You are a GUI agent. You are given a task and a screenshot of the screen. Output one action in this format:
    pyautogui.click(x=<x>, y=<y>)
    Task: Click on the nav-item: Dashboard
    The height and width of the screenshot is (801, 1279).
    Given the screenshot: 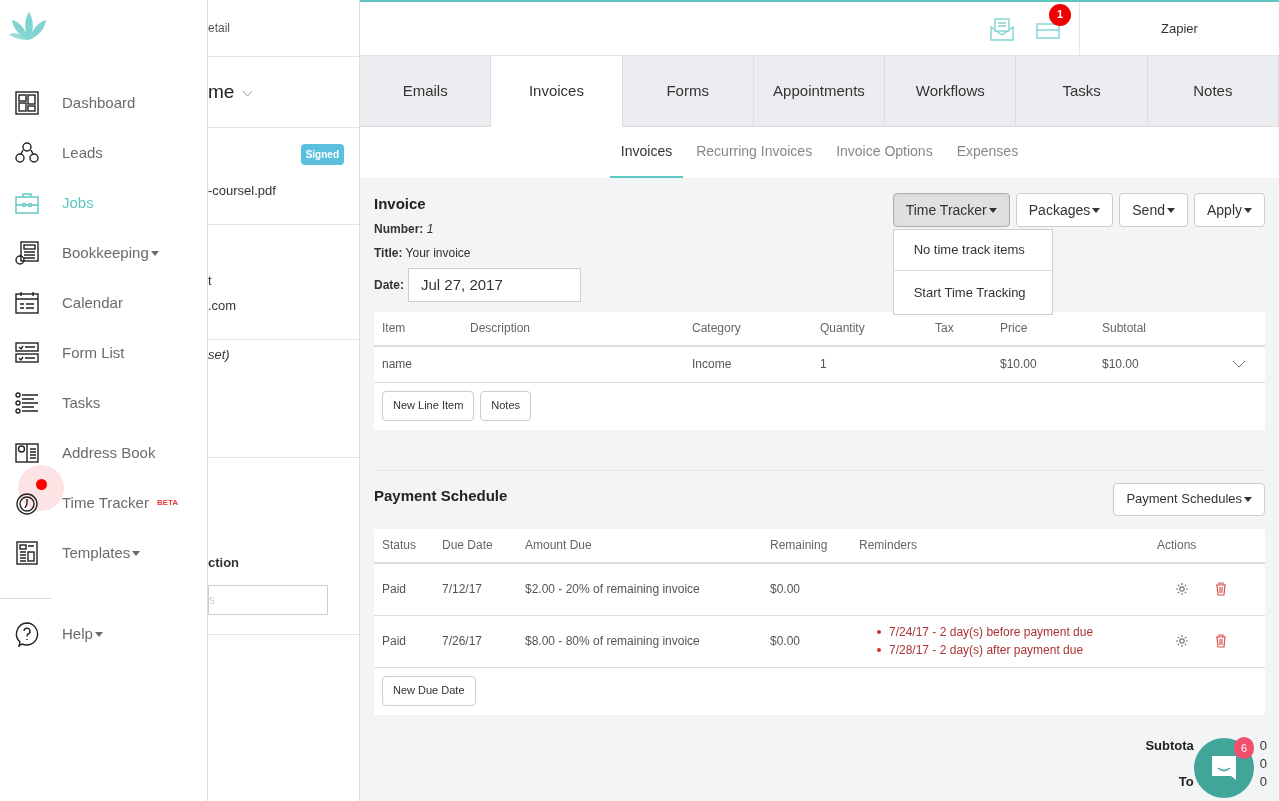 What is the action you would take?
    pyautogui.click(x=103, y=103)
    